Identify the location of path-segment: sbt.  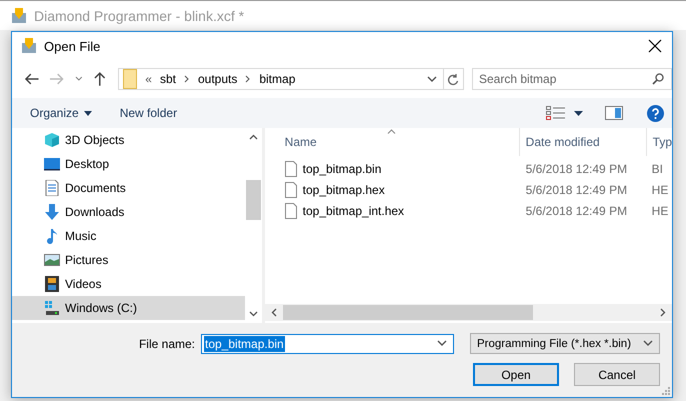
(168, 79).